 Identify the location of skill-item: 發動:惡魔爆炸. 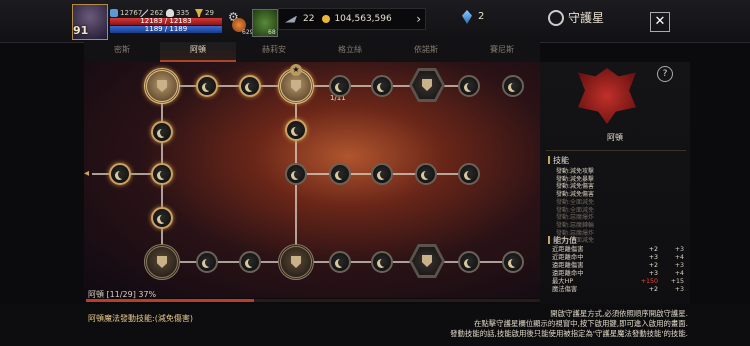
(575, 218).